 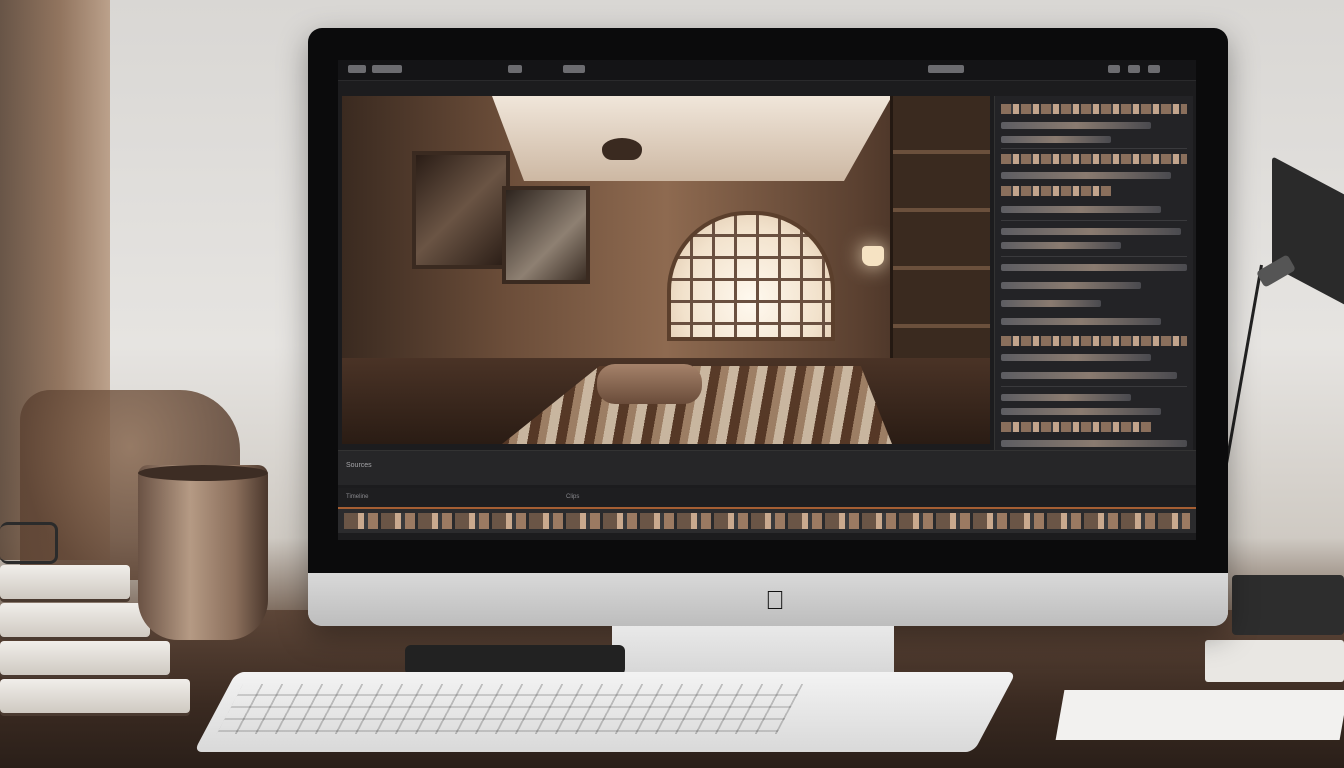 What do you see at coordinates (515, 660) in the screenshot?
I see `smartphone` at bounding box center [515, 660].